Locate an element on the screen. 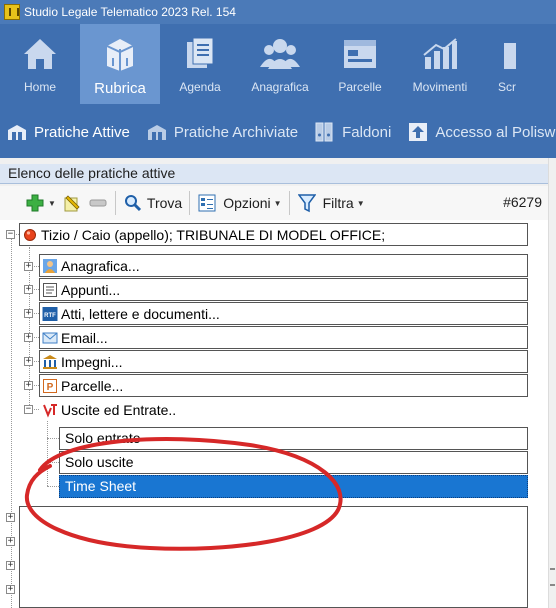  filter-button: Filtra ▼ is located at coordinates (331, 203).